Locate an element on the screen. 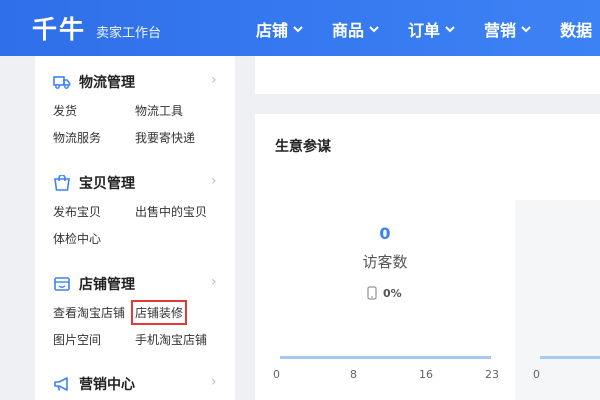 The image size is (600, 400). mobile-visitor-ratio: 0% is located at coordinates (384, 293).